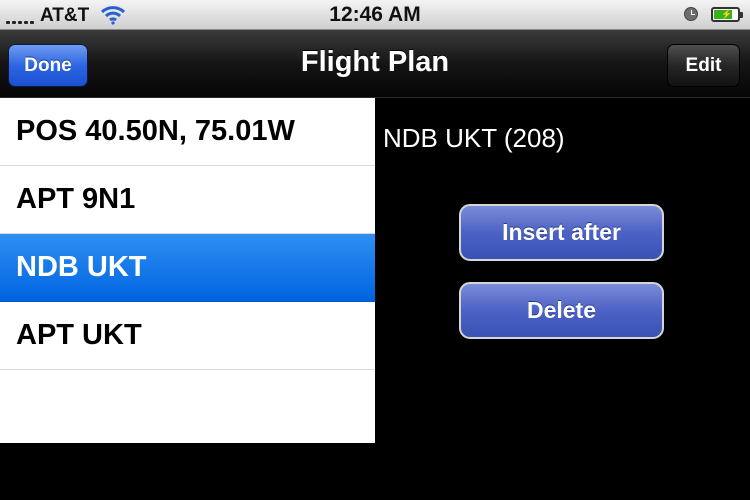  I want to click on waypoint-row: APT 9N1, so click(187, 200).